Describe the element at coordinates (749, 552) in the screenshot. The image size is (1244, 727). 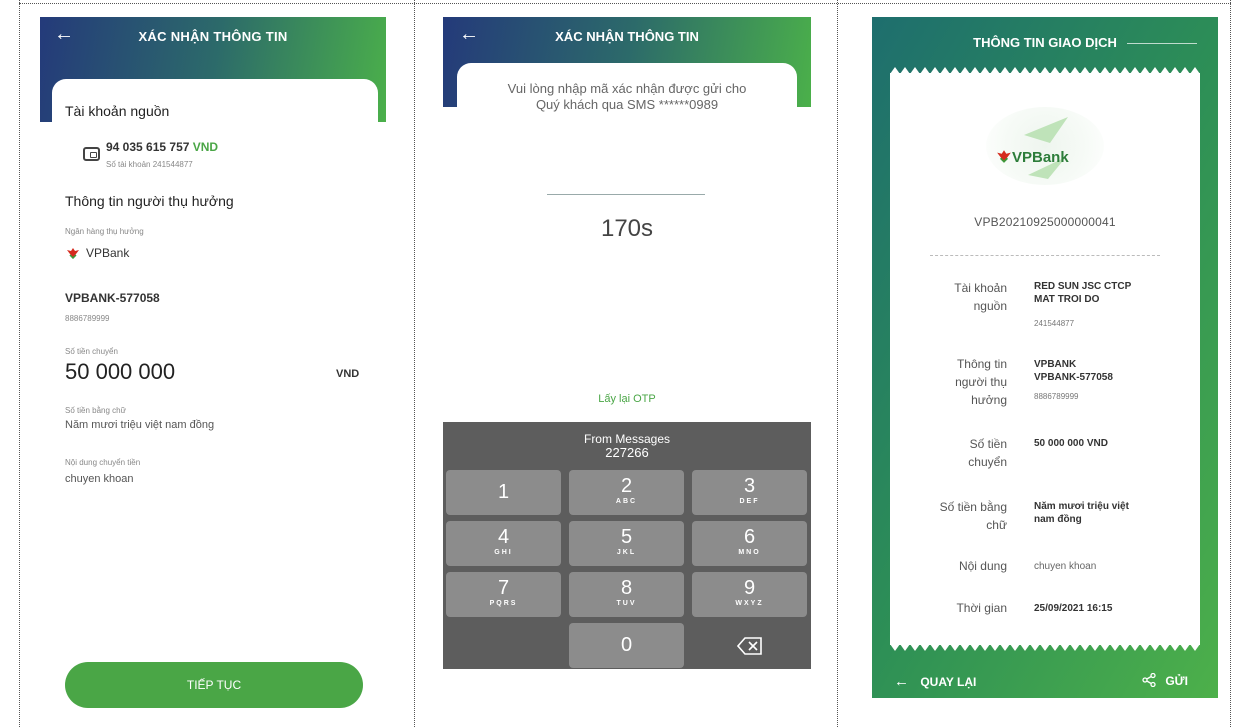
I see `key-letters: MNO` at that location.